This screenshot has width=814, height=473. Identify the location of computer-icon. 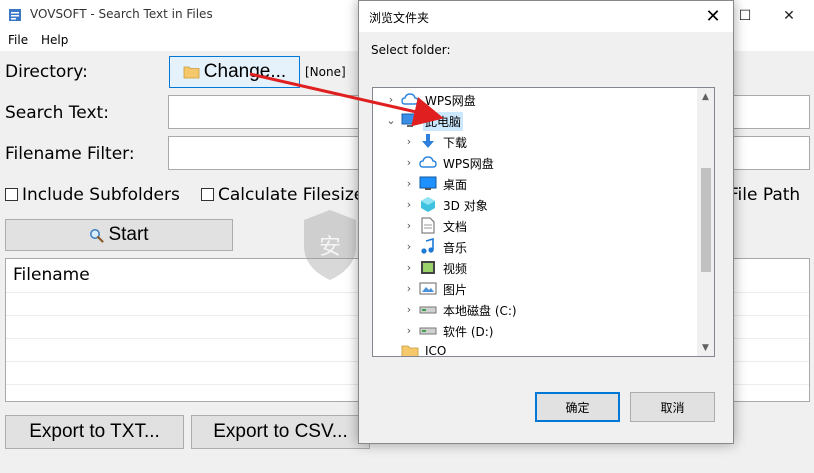
(410, 120).